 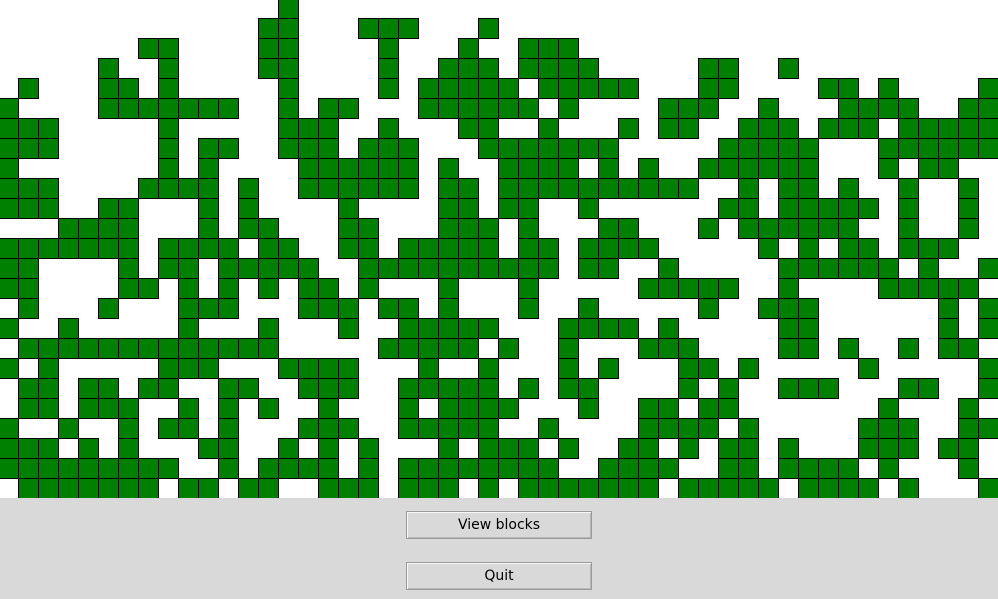 I want to click on quit-button: Quit, so click(x=499, y=576).